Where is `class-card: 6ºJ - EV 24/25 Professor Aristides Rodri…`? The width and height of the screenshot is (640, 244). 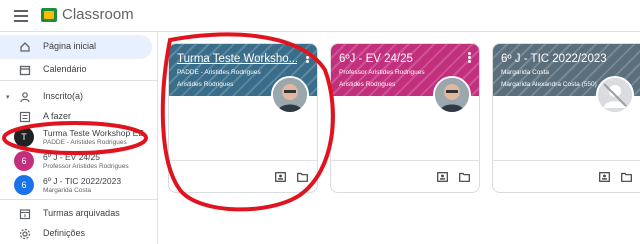
class-card: 6ºJ - EV 24/25 Professor Aristides Rodri… is located at coordinates (405, 118).